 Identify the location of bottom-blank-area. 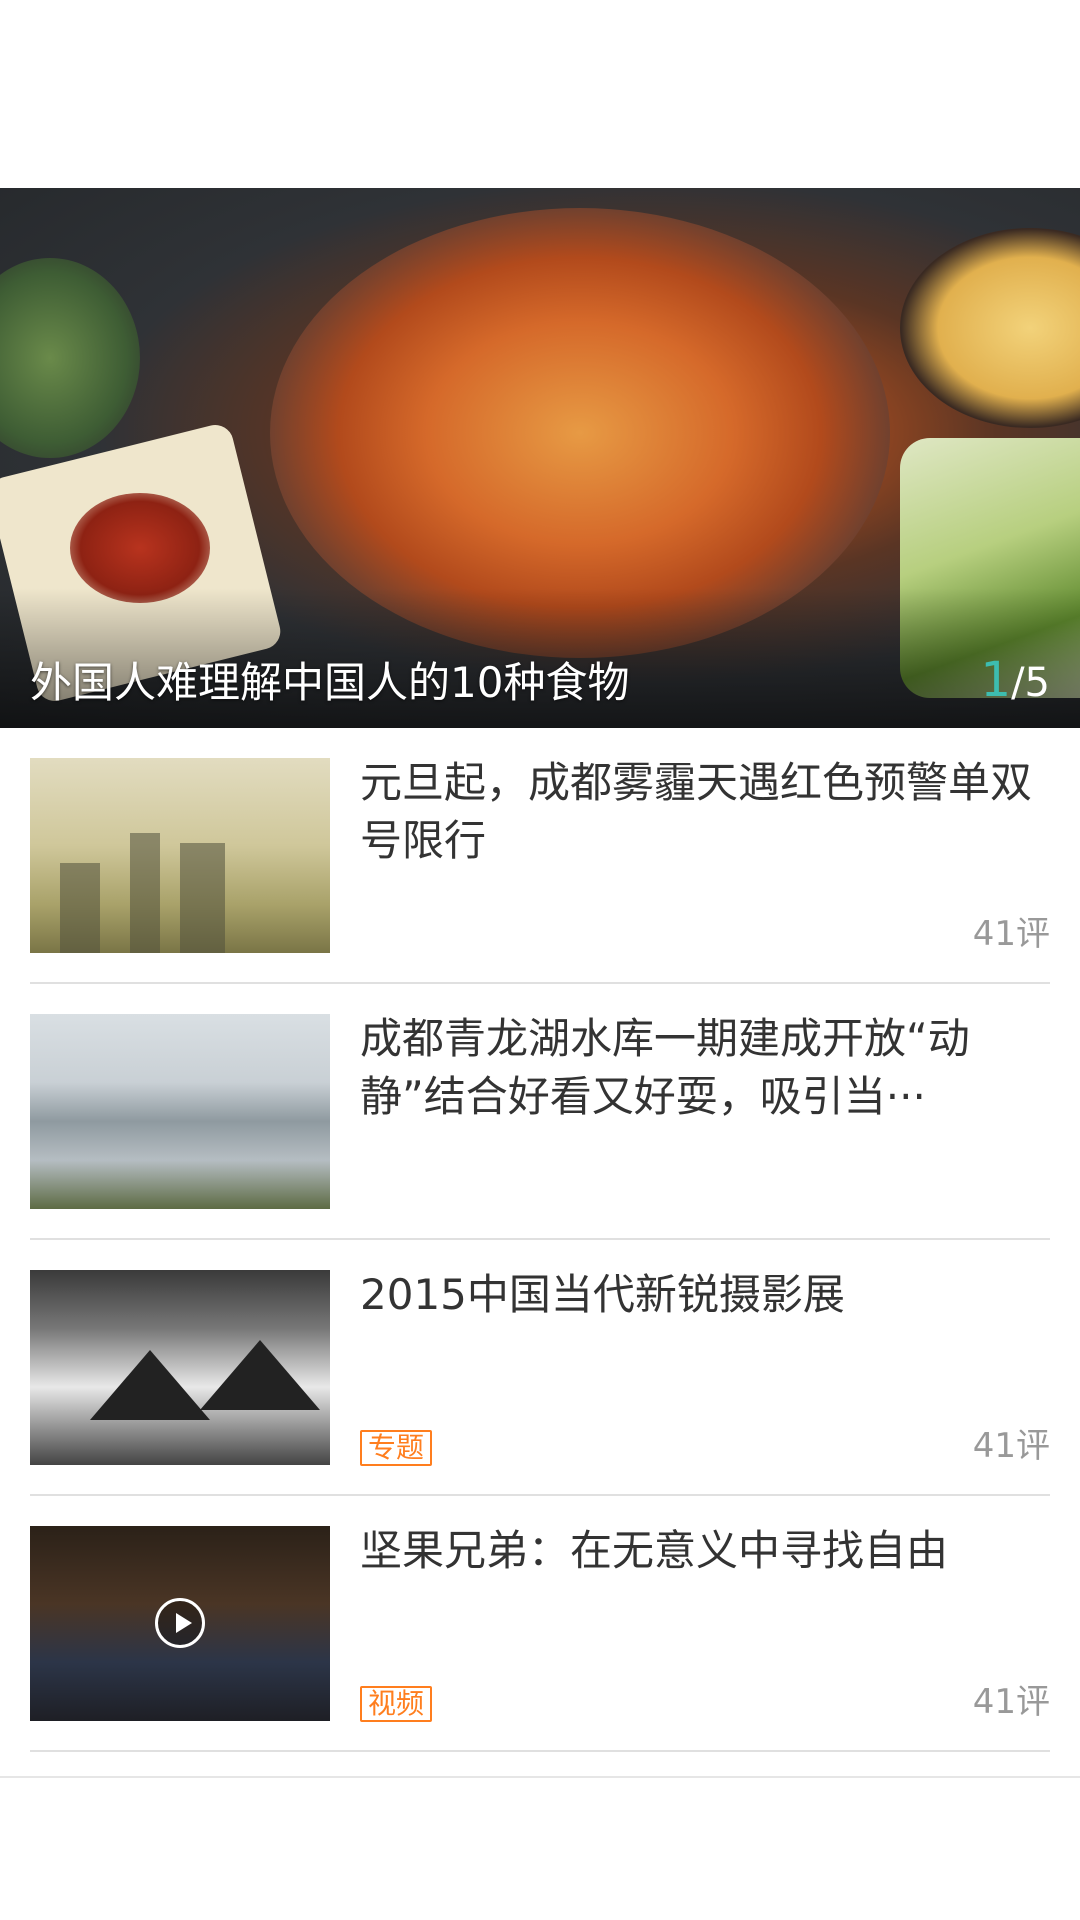
(540, 1849).